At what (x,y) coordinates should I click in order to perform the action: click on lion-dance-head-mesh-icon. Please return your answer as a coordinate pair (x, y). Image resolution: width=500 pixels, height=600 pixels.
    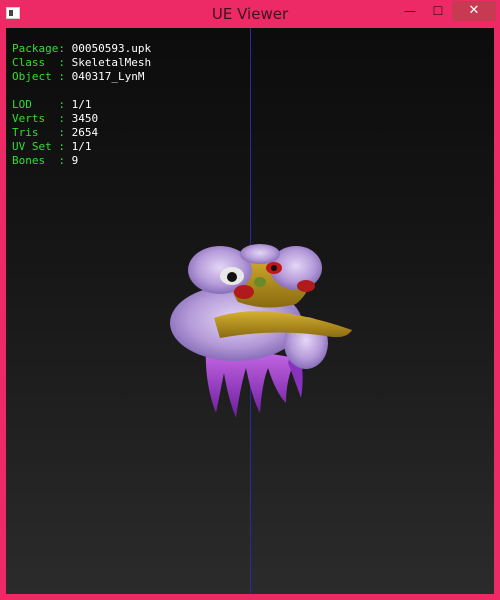
    Looking at the image, I should click on (256, 318).